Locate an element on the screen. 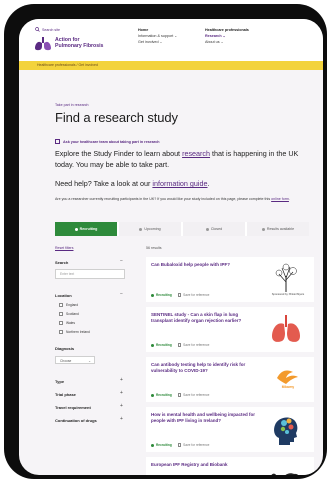 The width and height of the screenshot is (331, 483). recruiting-dot-icon is located at coordinates (76, 229).